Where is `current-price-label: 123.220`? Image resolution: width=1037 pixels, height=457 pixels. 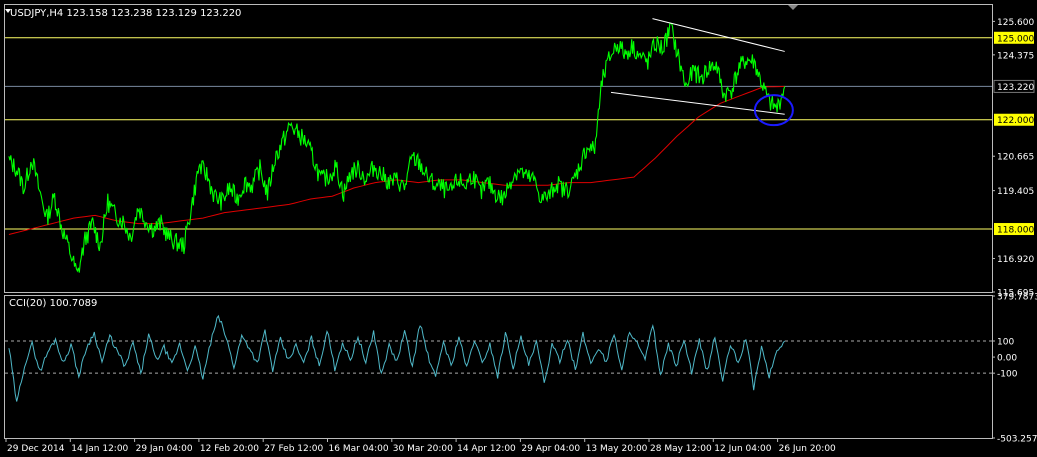
current-price-label: 123.220 is located at coordinates (1015, 88).